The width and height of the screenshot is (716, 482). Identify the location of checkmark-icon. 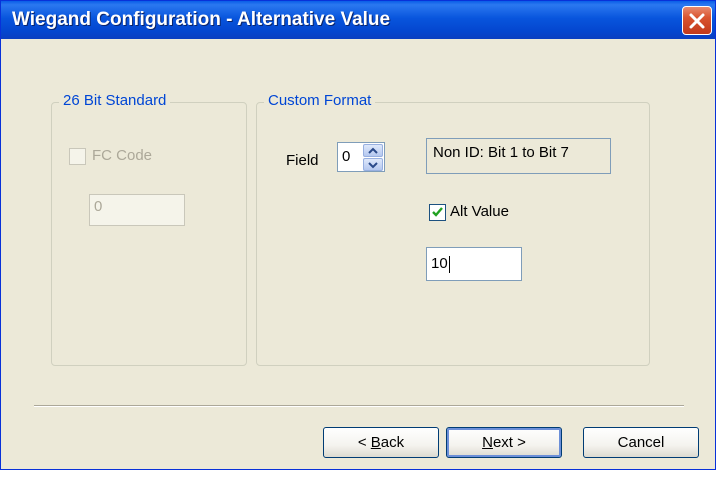
(437, 212).